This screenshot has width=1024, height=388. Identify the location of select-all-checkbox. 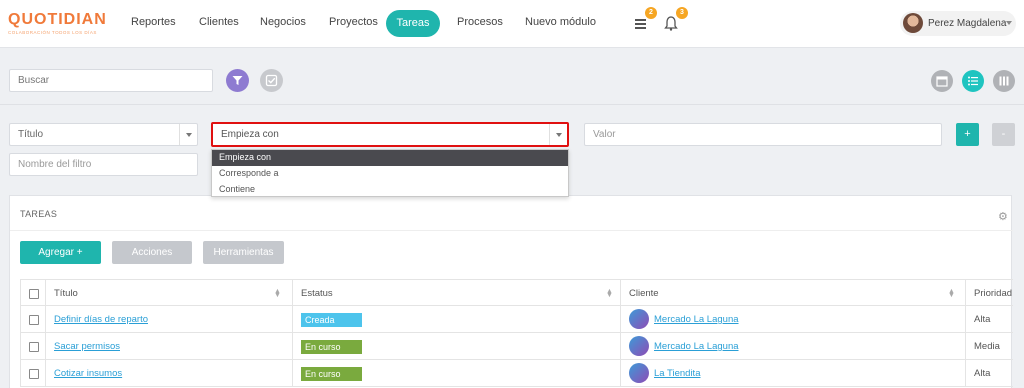
(34, 294).